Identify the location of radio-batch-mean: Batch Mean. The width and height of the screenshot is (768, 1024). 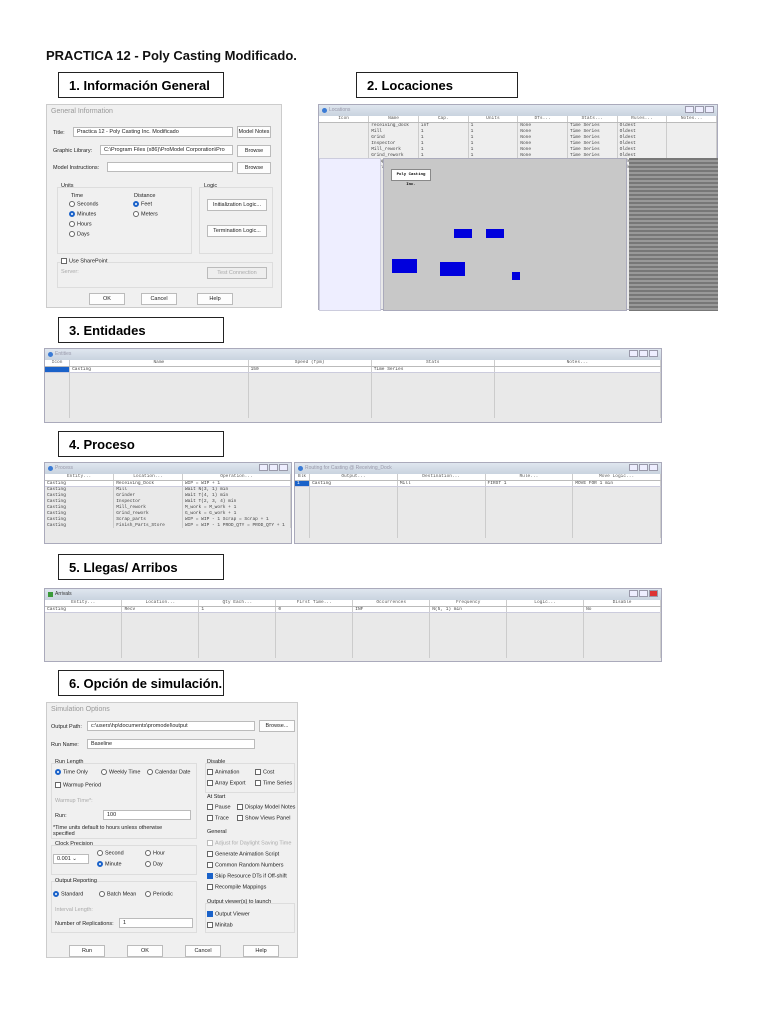
(117, 894).